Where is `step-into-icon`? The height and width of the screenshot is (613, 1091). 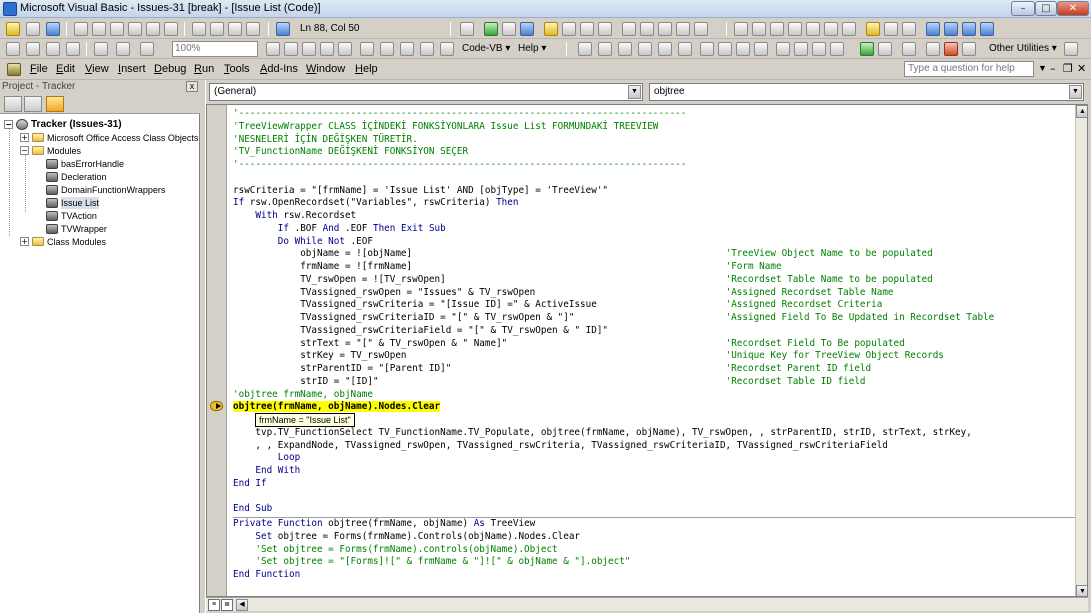
step-into-icon is located at coordinates (569, 29).